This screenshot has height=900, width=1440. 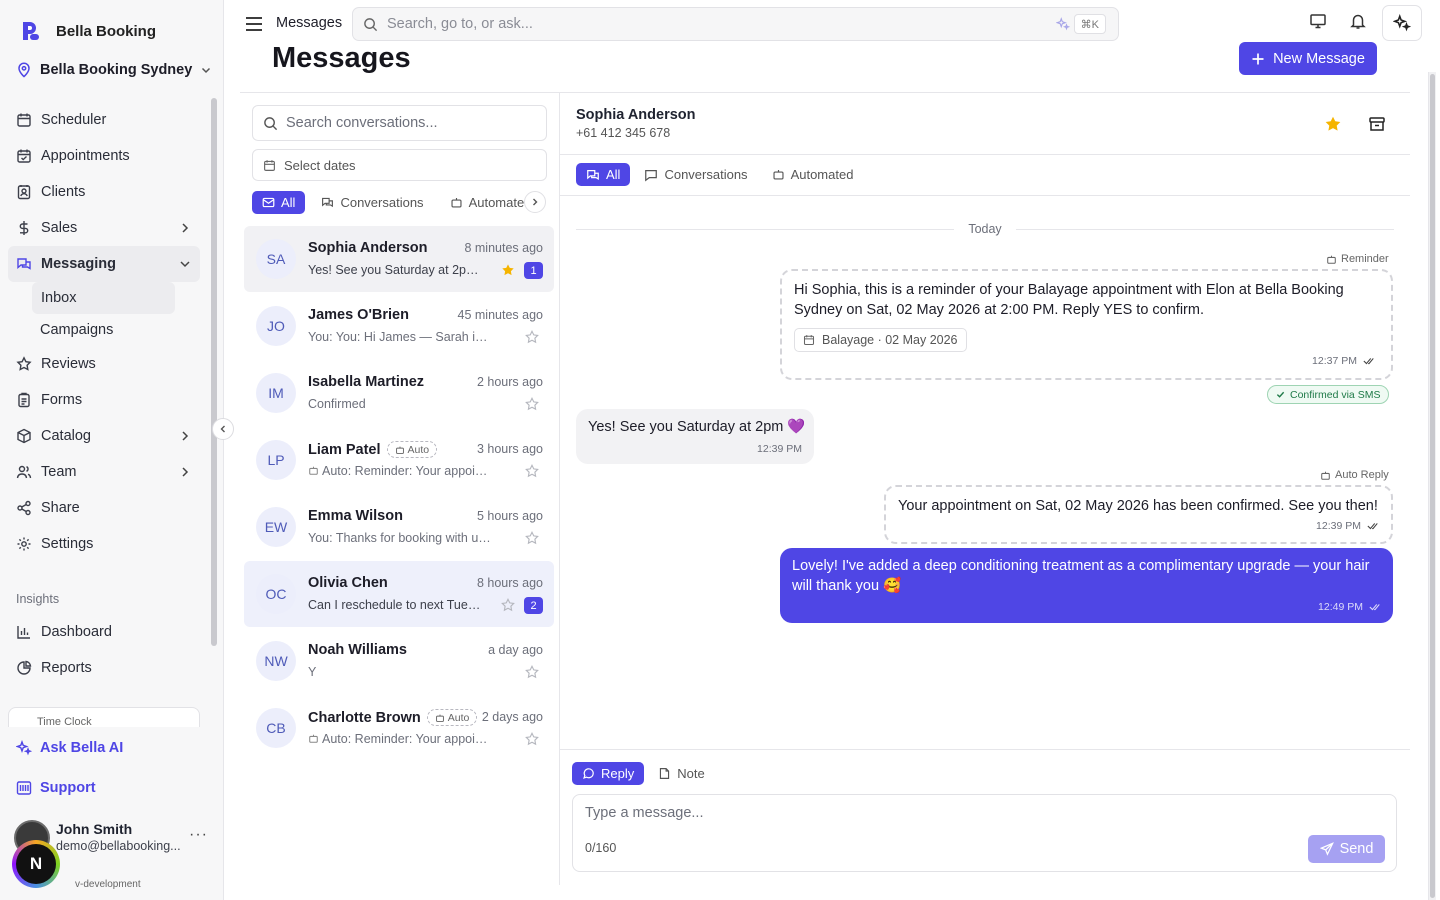 What do you see at coordinates (393, 717) in the screenshot?
I see `contact-name: Charlotte Brown Auto` at bounding box center [393, 717].